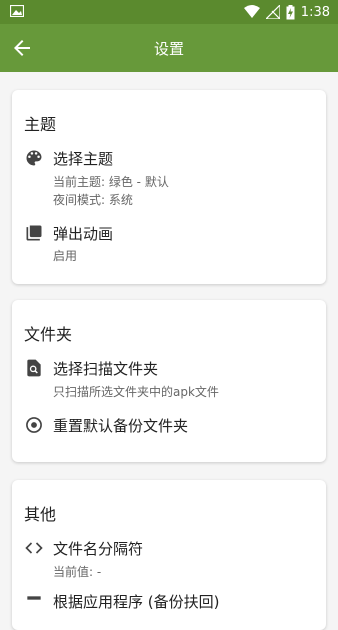 Image resolution: width=338 pixels, height=630 pixels. What do you see at coordinates (272, 12) in the screenshot?
I see `no-signal-icon` at bounding box center [272, 12].